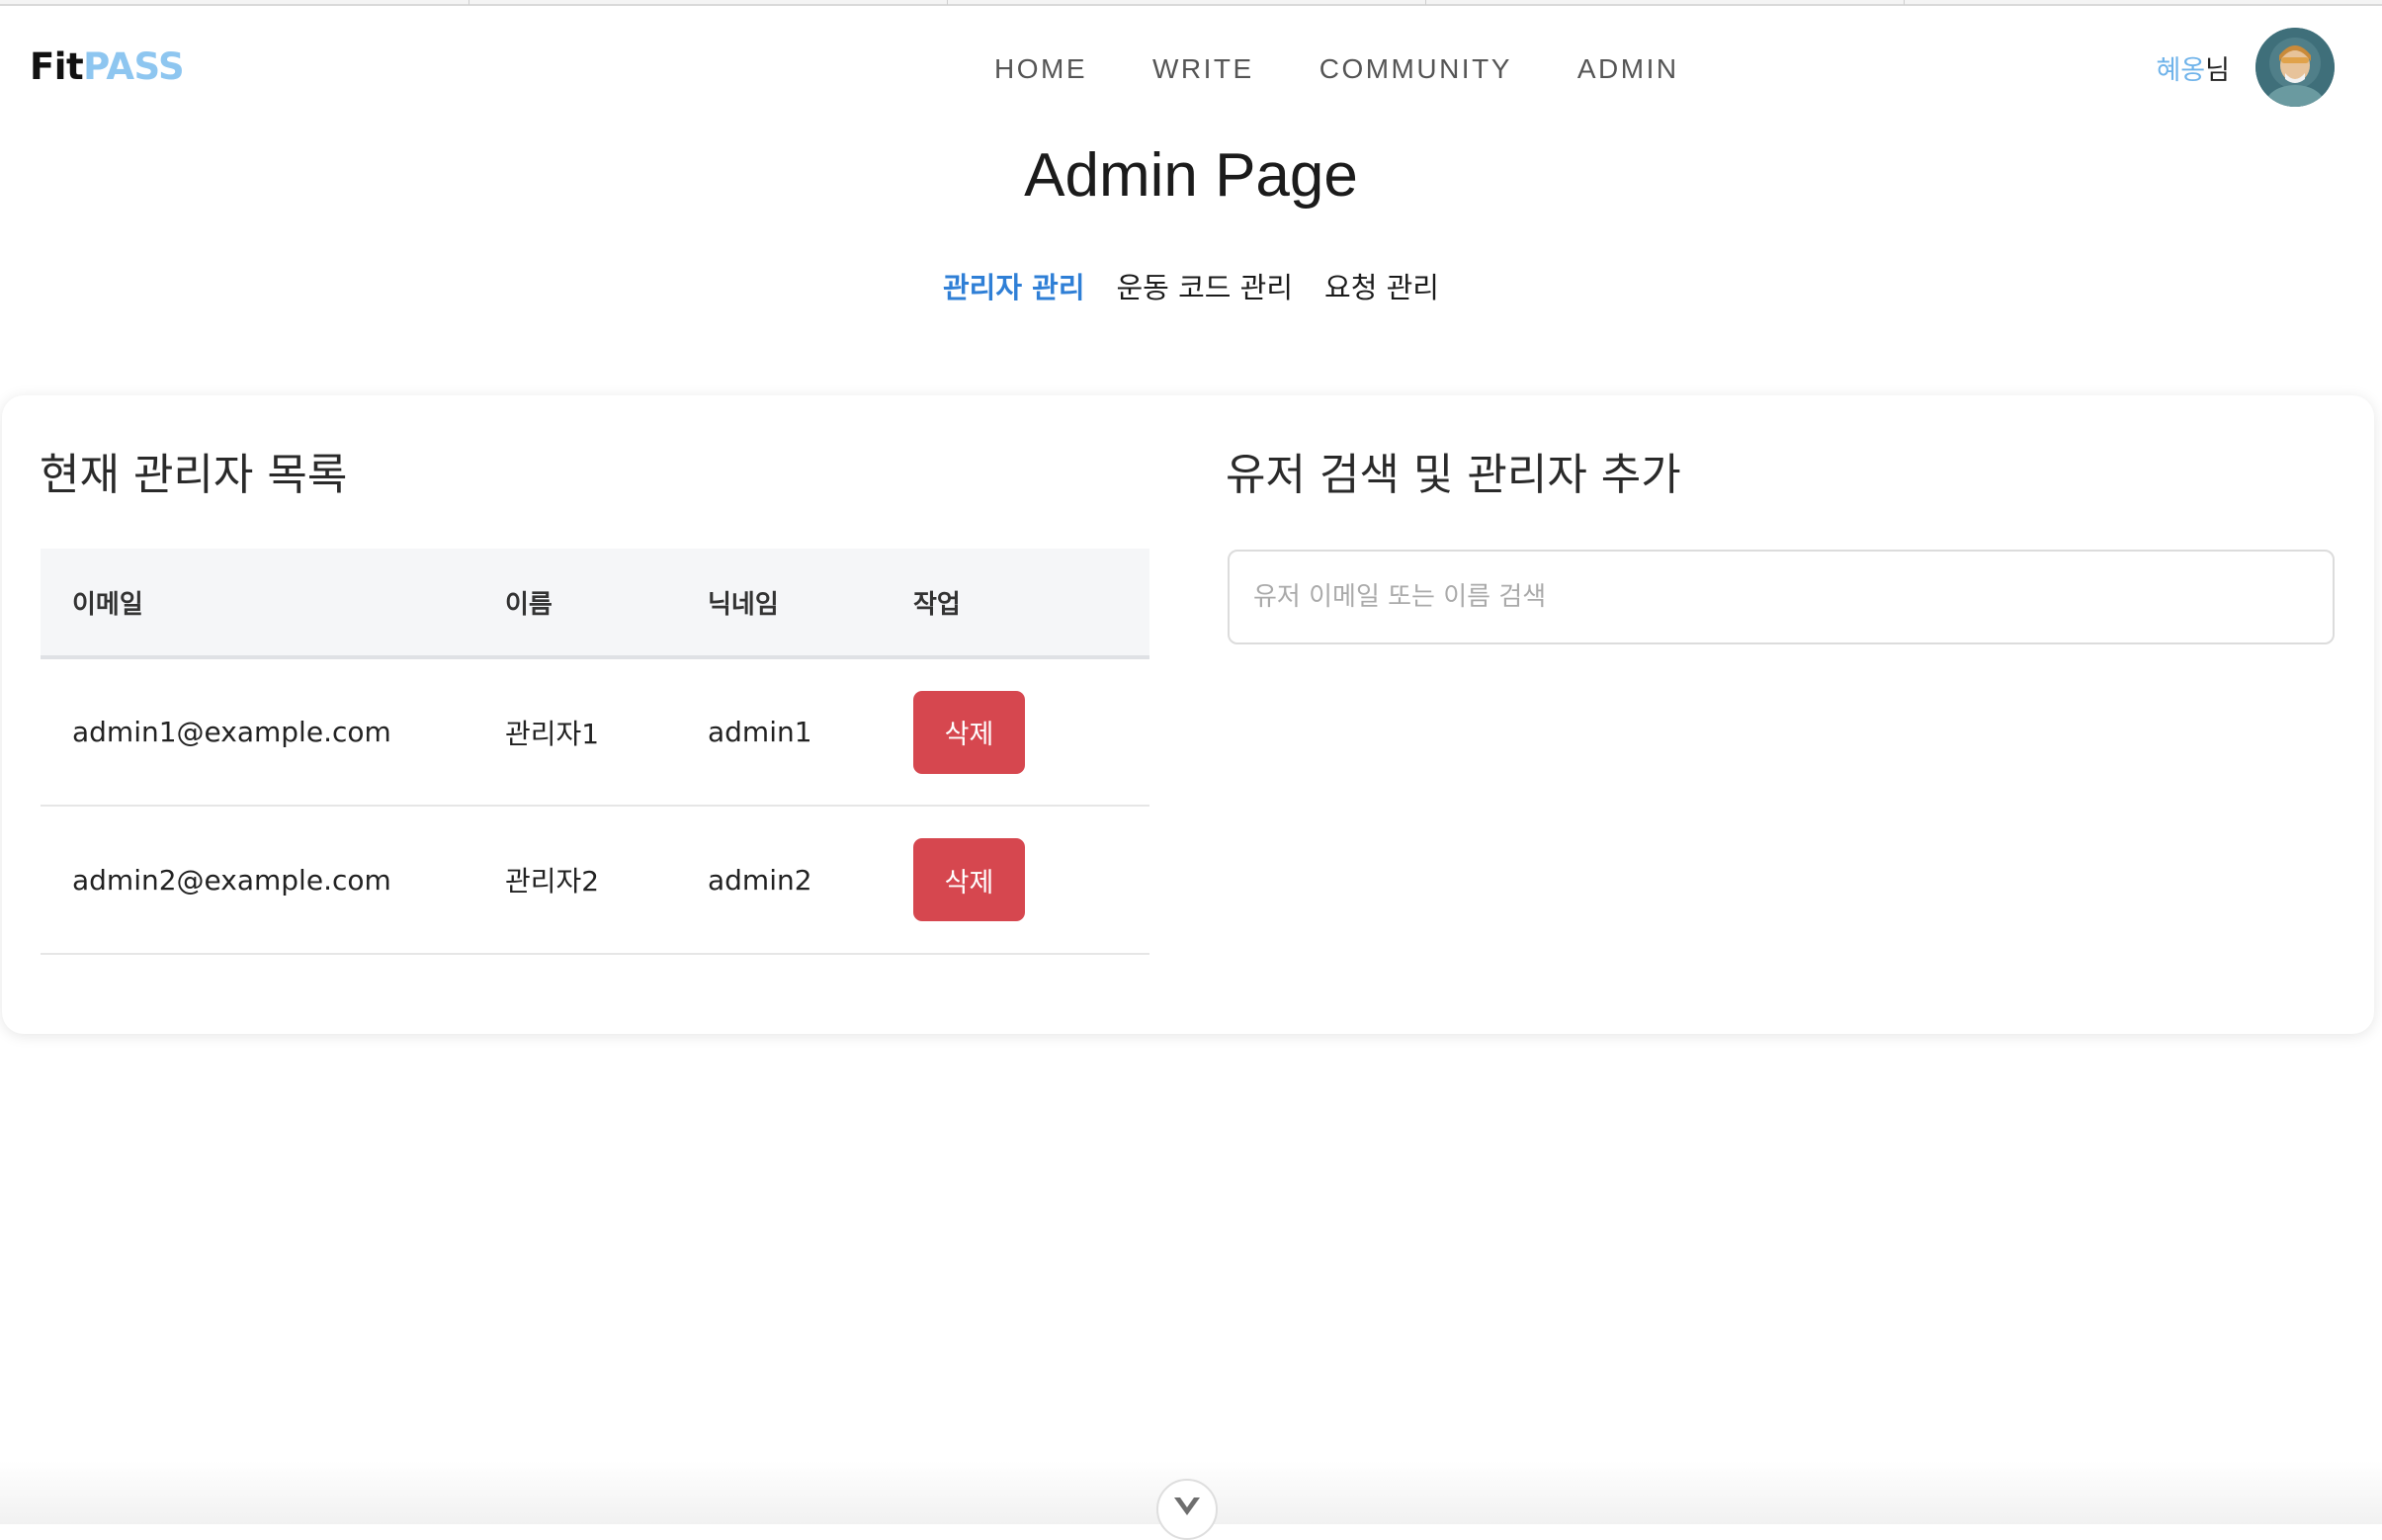  I want to click on table-row: admin2@example.com 관리자2 admin2 삭제, so click(595, 881).